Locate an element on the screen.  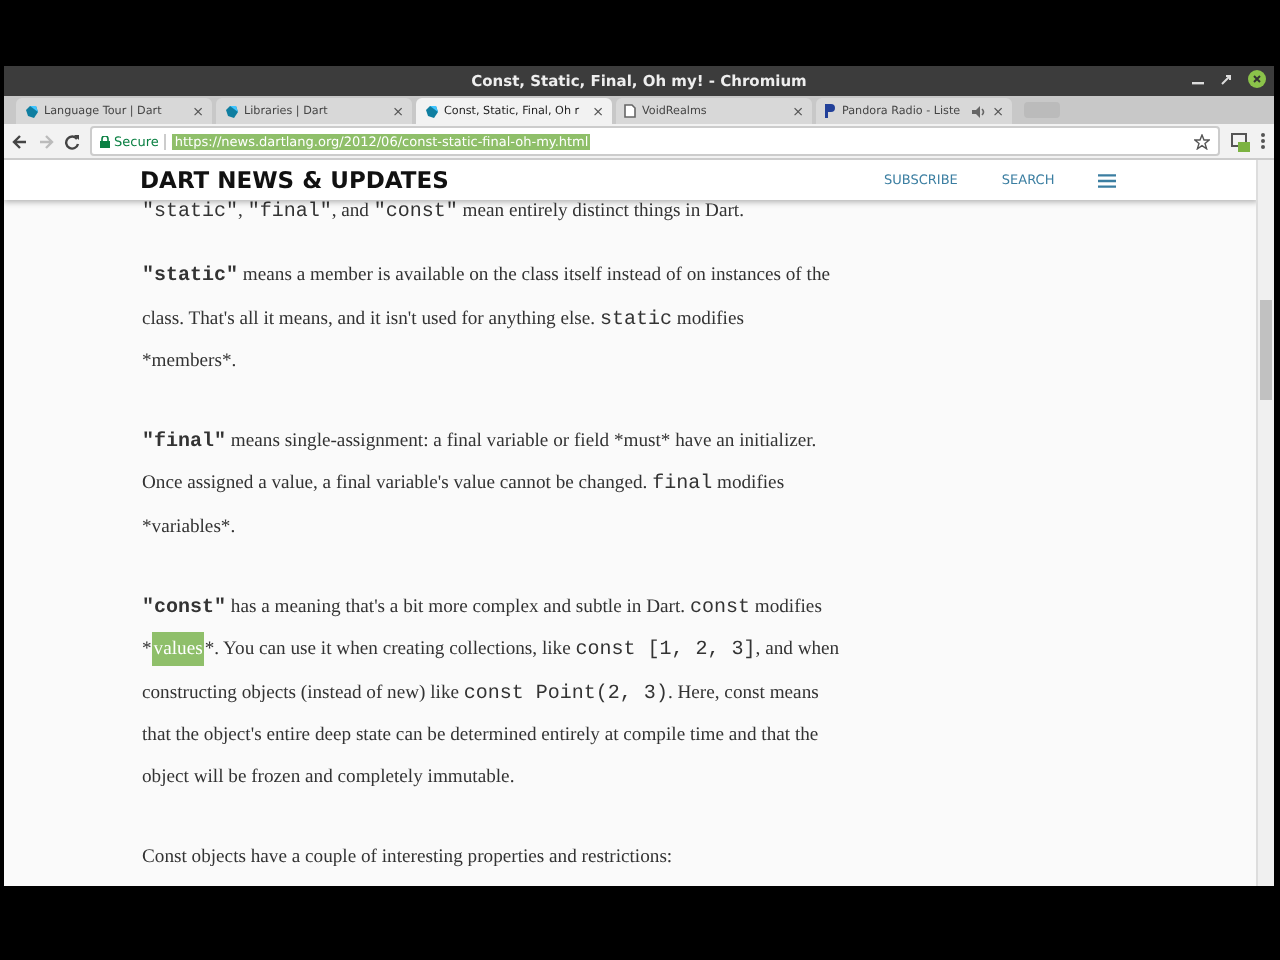
star-icon is located at coordinates (1202, 141).